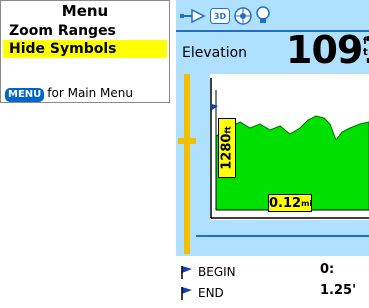 This screenshot has height=308, width=369. Describe the element at coordinates (274, 293) in the screenshot. I see `end-row: END 1.25'` at that location.